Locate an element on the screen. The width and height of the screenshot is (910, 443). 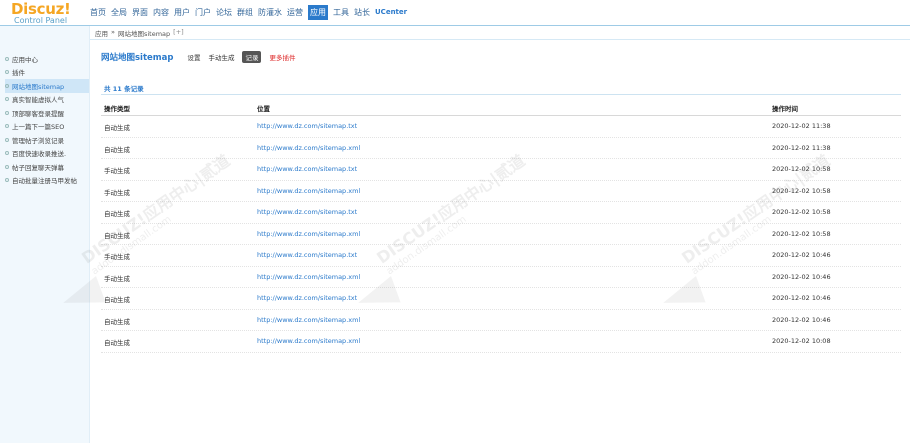
sidebar-item: 百度快速收录推送. is located at coordinates (47, 154).